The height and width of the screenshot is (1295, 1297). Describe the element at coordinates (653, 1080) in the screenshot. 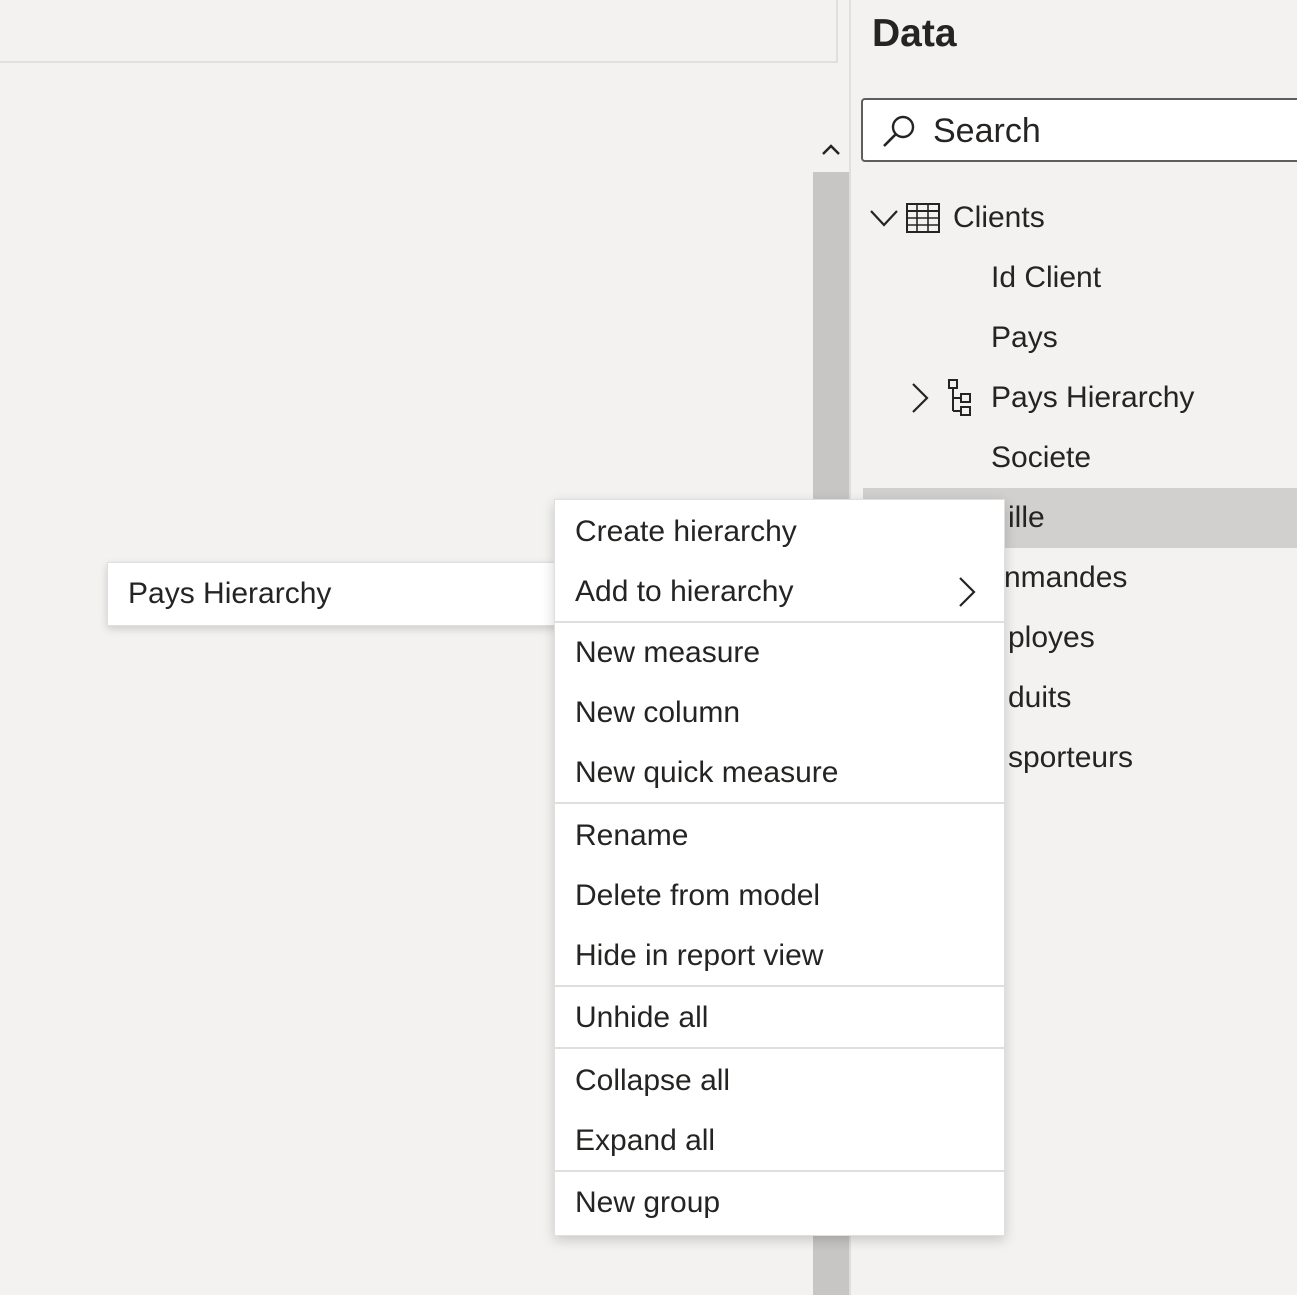

I see `menu-item-label: Collapse all` at that location.